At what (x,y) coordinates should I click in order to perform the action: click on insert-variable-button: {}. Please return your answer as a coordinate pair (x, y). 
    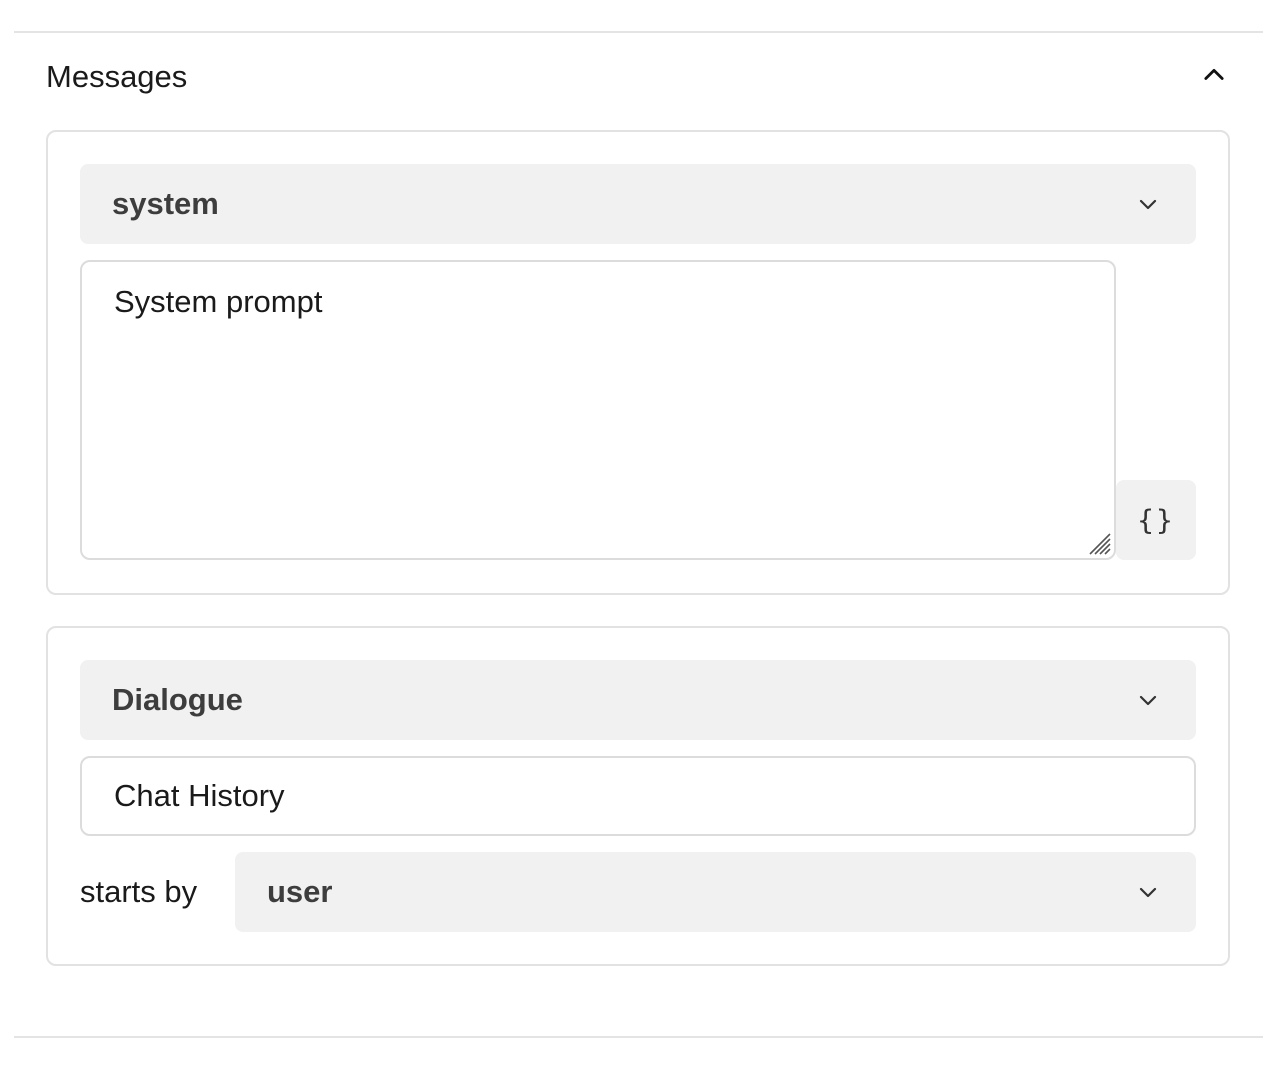
    Looking at the image, I should click on (1156, 520).